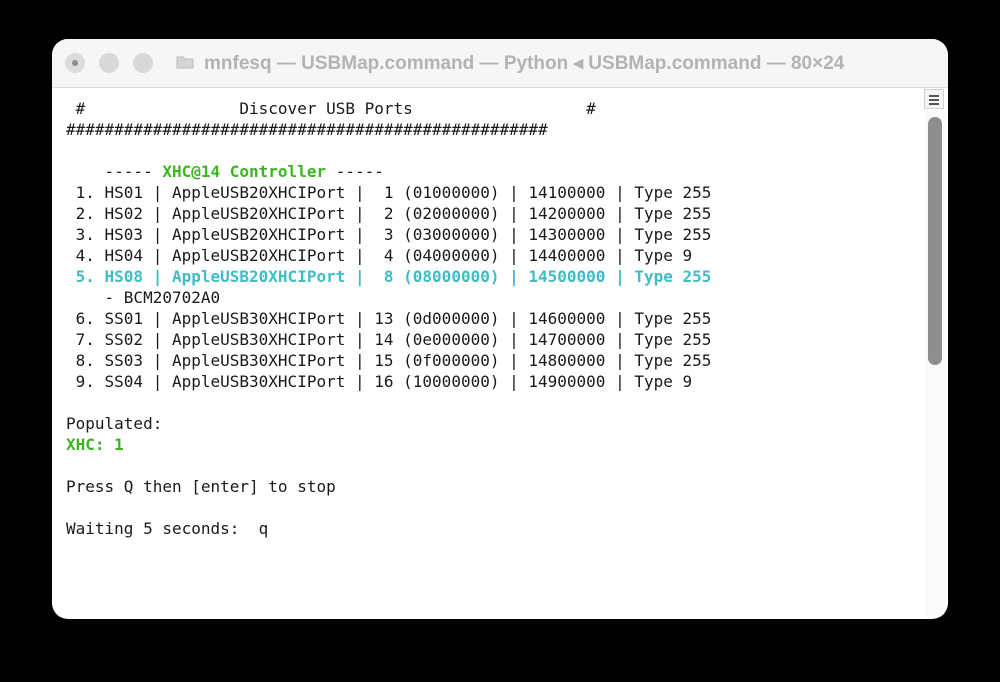 The height and width of the screenshot is (682, 1000). I want to click on stop-prompt: Press Q then [enter] to stop, so click(201, 486).